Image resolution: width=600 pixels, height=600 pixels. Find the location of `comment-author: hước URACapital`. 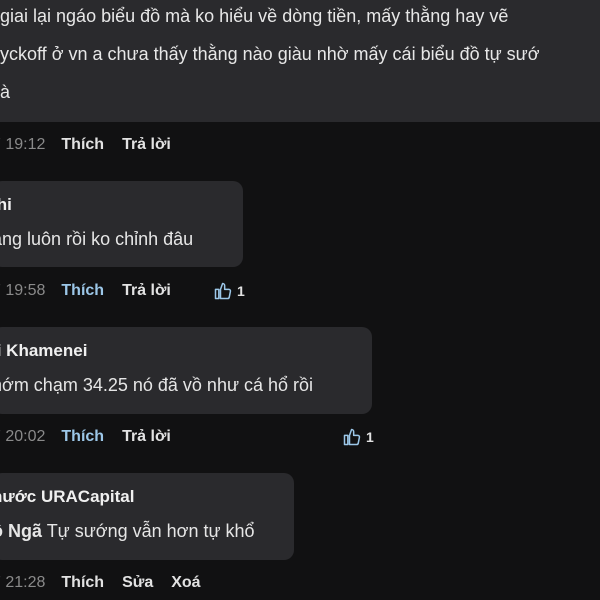

comment-author: hước URACapital is located at coordinates (67, 497).